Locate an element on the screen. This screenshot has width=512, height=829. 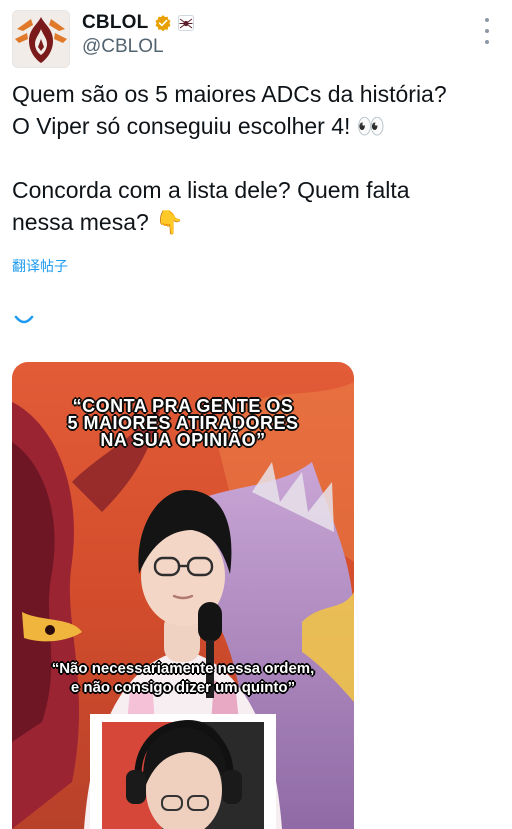
display-name: CBLOL is located at coordinates (115, 23).